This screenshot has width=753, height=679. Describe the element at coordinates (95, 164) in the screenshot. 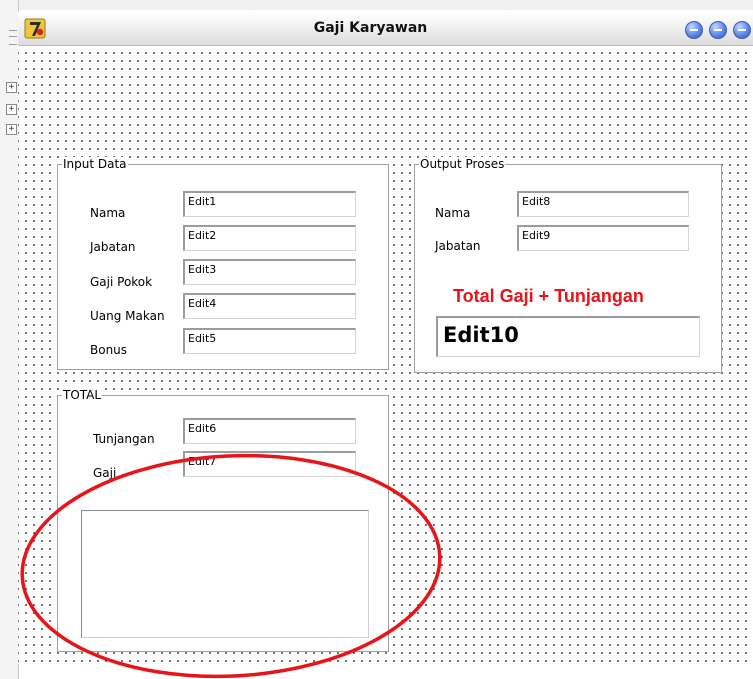

I see `input-data-caption: Input Data` at that location.